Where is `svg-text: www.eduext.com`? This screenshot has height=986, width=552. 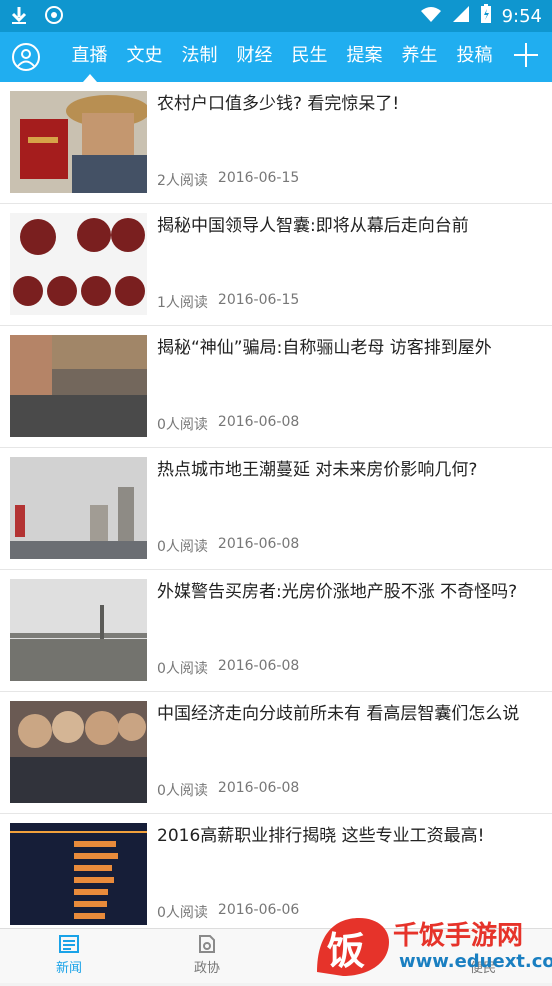
svg-text: www.eduext.com is located at coordinates (475, 961).